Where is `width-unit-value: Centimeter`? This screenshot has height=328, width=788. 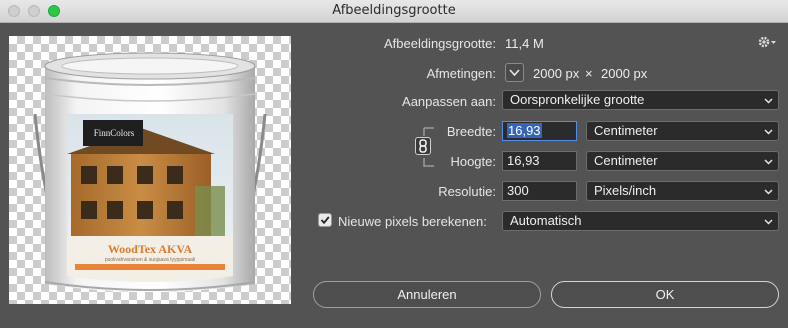 width-unit-value: Centimeter is located at coordinates (626, 130).